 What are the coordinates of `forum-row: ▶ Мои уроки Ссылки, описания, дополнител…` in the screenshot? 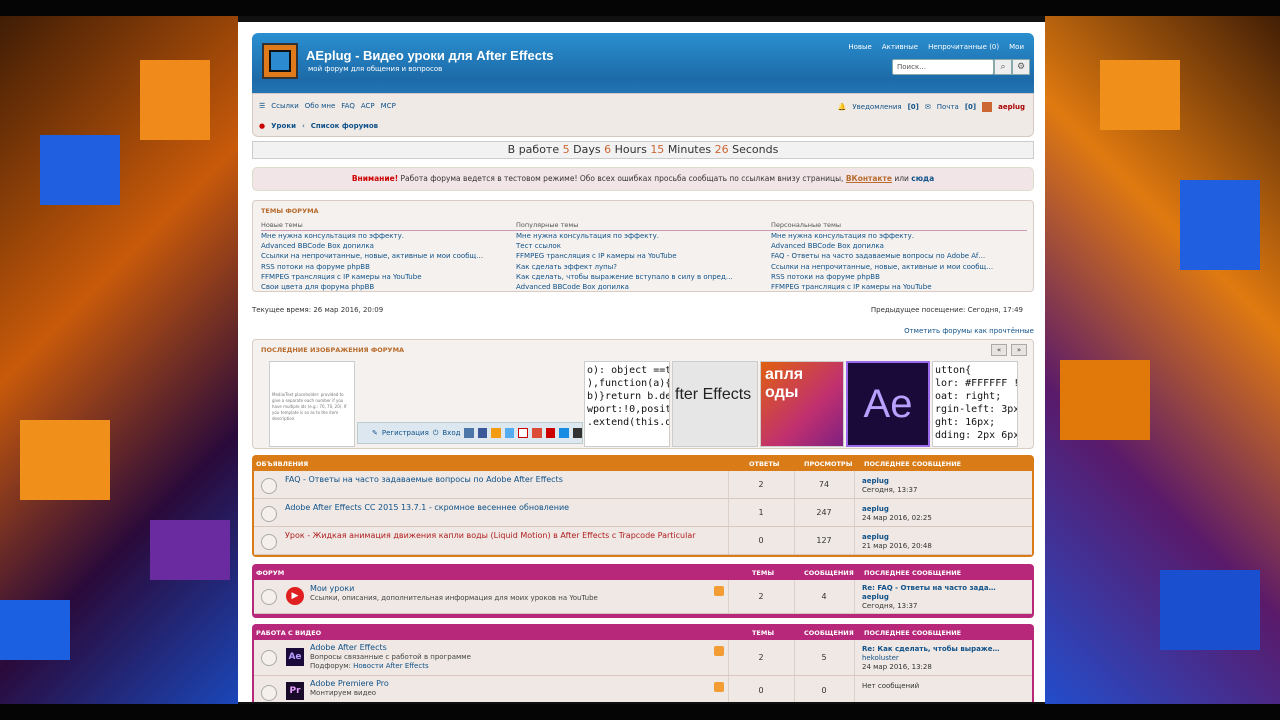 It's located at (643, 597).